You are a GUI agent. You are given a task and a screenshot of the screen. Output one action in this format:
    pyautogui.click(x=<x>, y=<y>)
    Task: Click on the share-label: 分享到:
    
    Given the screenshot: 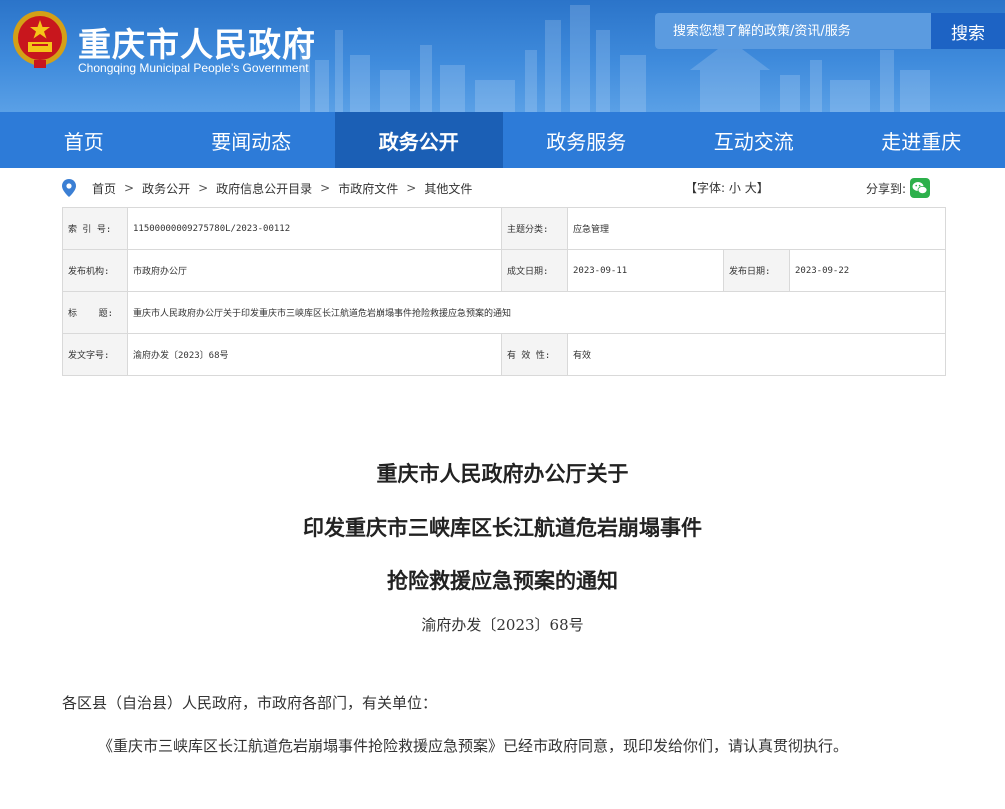 What is the action you would take?
    pyautogui.click(x=886, y=188)
    